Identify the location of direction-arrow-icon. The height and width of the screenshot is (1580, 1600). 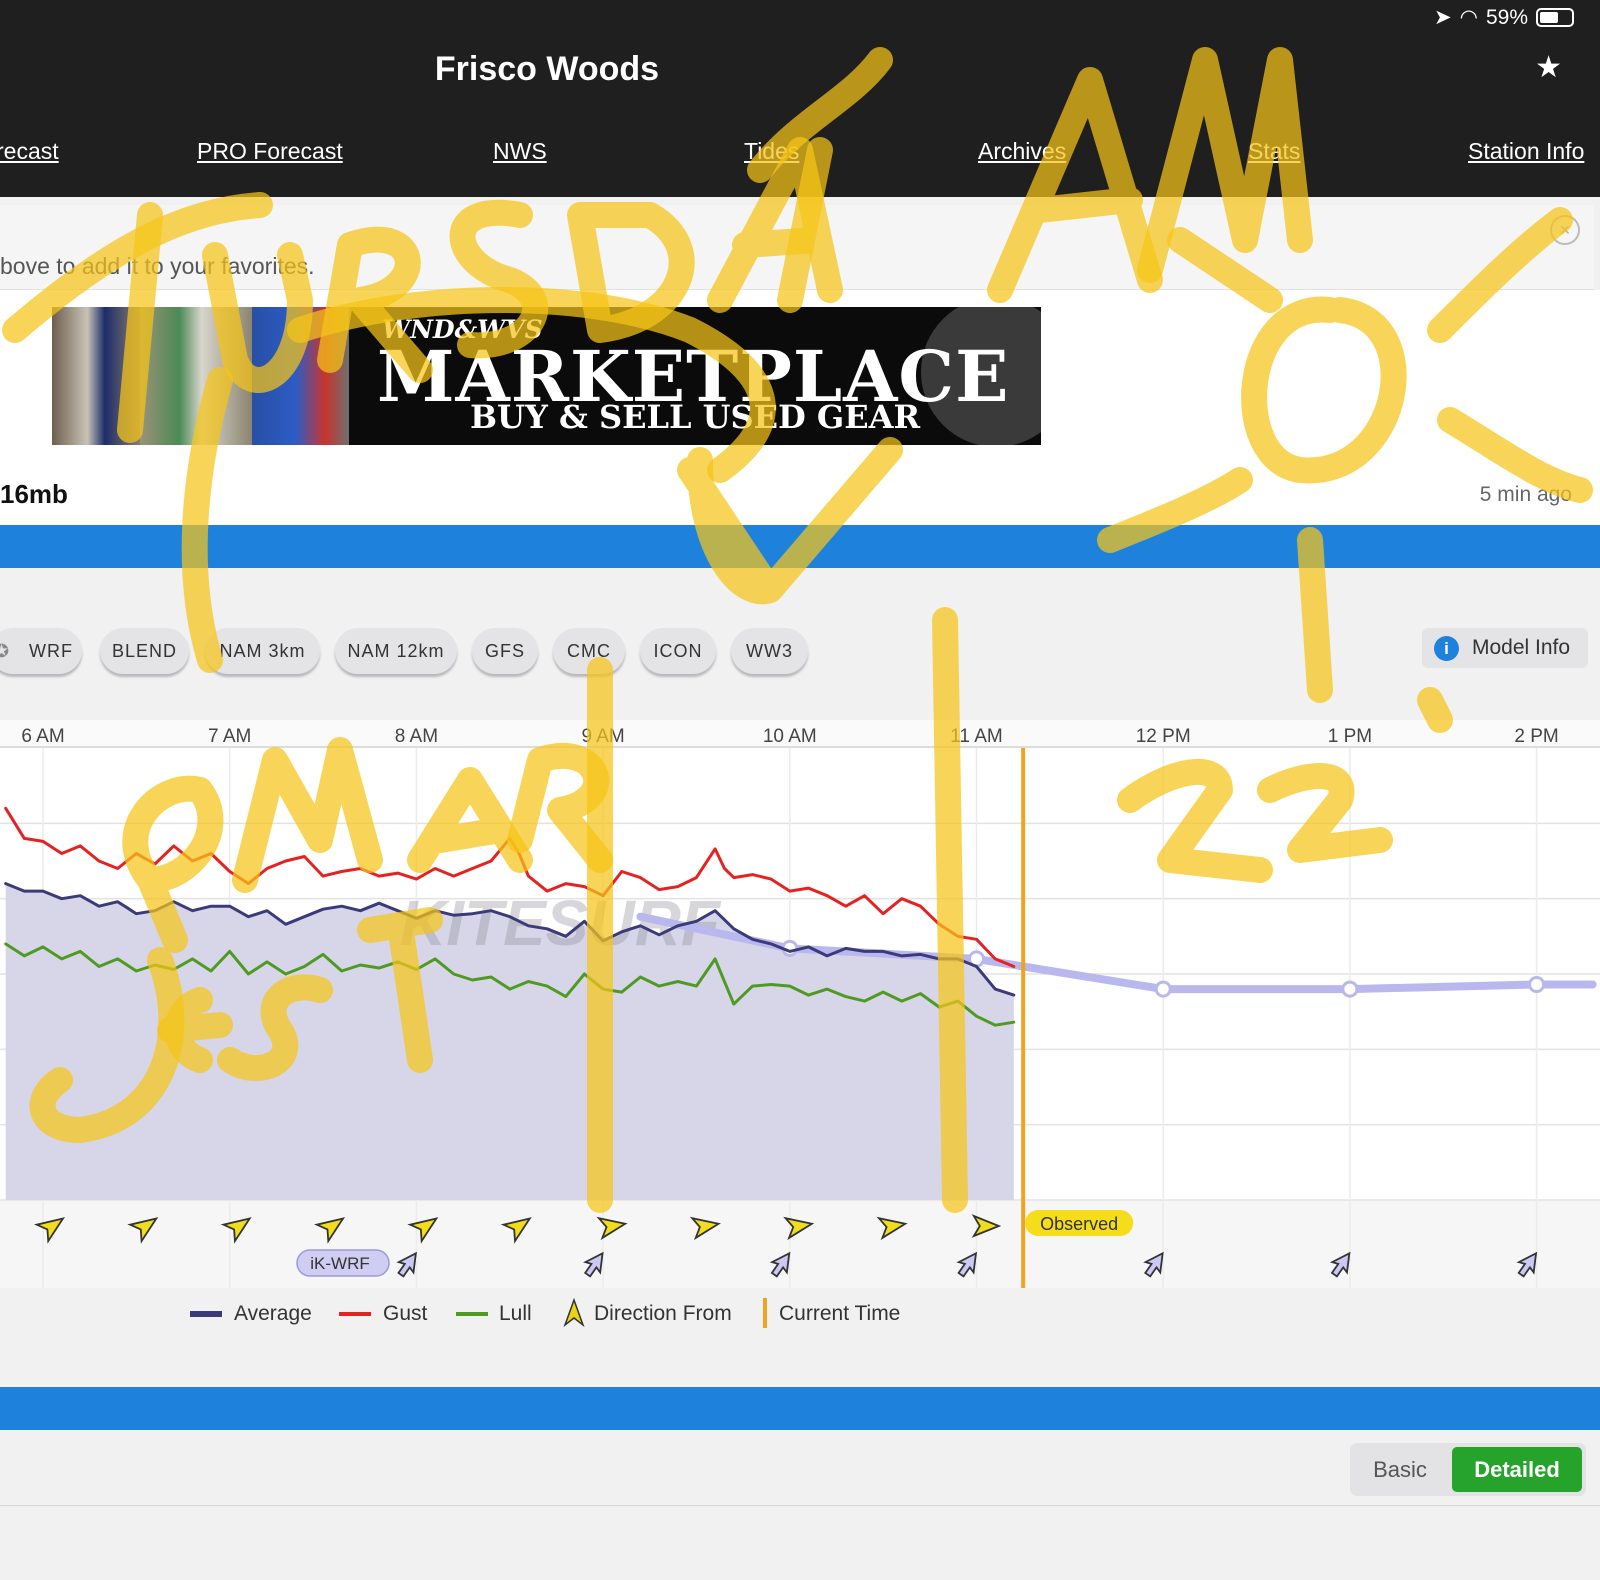
(574, 1315).